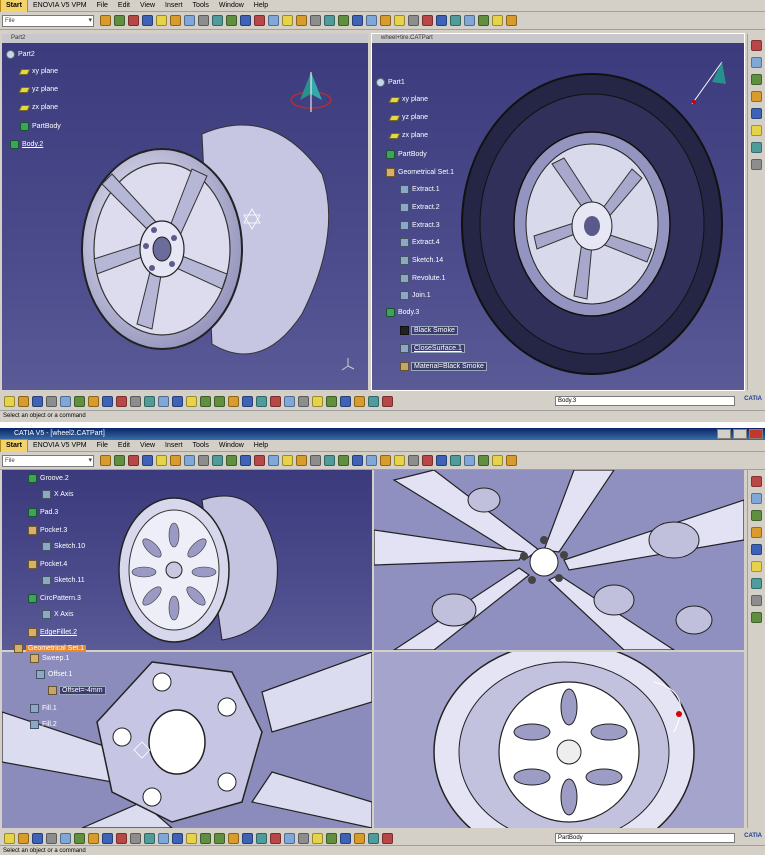 This screenshot has height=855, width=765. I want to click on tree-node: xy plane, so click(408, 99).